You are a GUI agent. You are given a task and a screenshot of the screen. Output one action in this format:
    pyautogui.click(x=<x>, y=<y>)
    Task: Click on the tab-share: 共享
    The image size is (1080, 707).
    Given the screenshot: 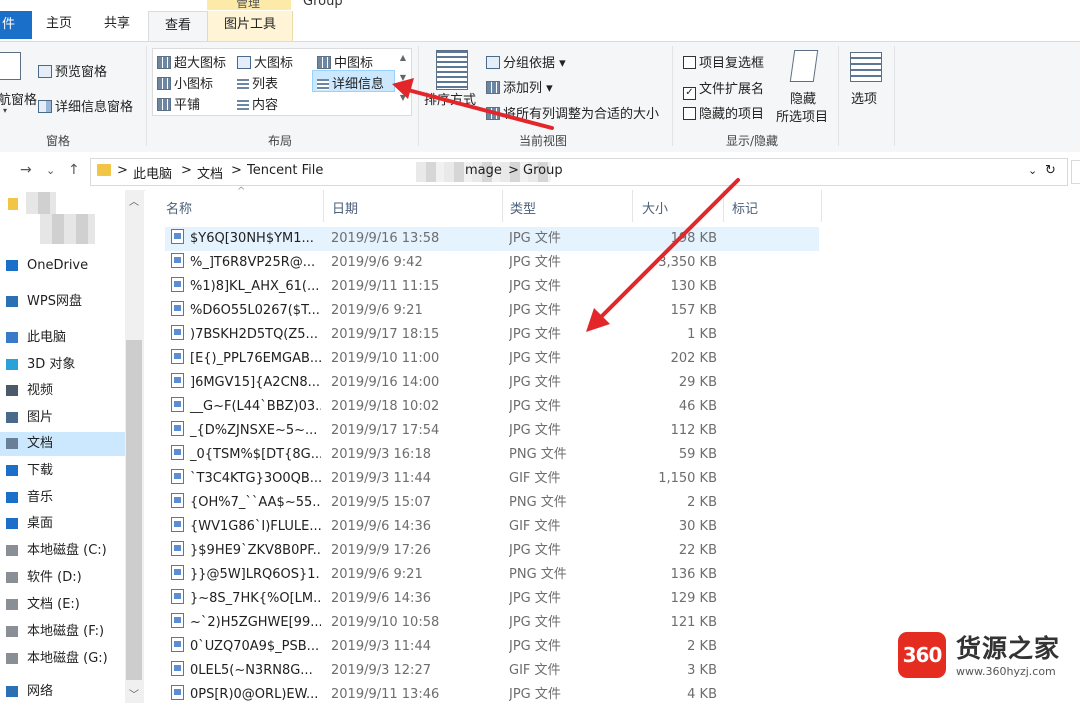 What is the action you would take?
    pyautogui.click(x=117, y=21)
    